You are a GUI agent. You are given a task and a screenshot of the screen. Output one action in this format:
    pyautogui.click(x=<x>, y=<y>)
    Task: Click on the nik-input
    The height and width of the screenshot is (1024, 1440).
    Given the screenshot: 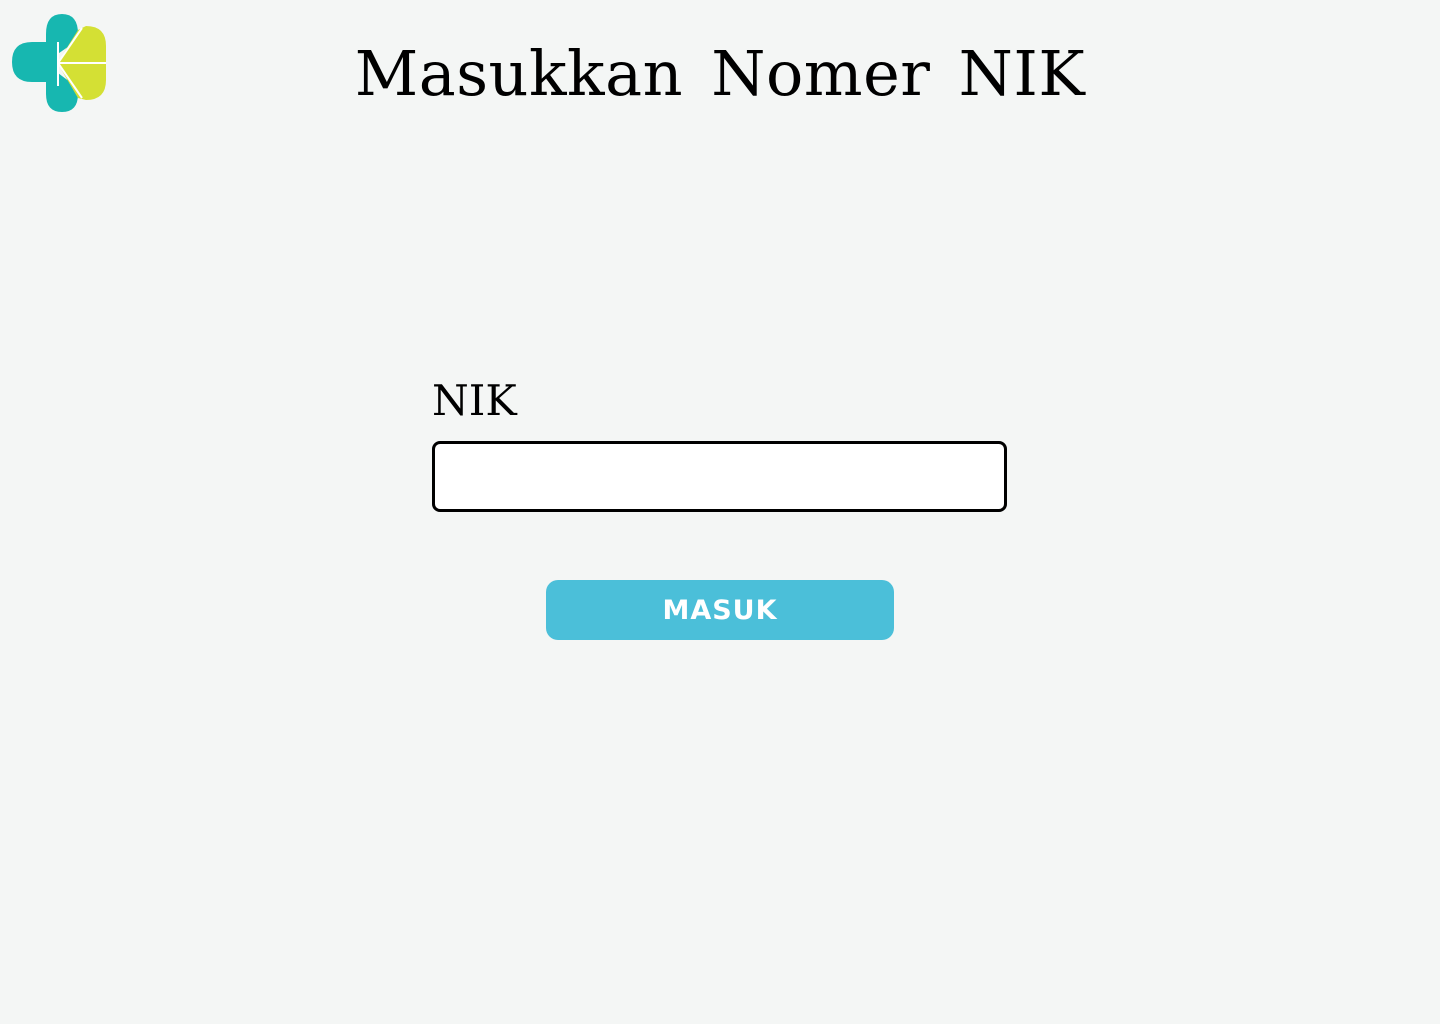 What is the action you would take?
    pyautogui.click(x=719, y=476)
    